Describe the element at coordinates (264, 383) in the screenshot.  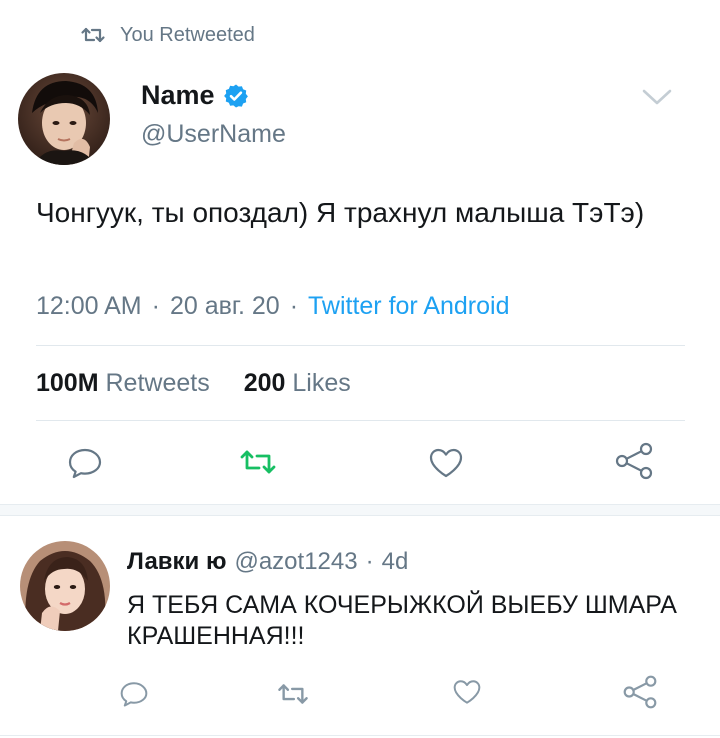
I see `likes-count: 200` at that location.